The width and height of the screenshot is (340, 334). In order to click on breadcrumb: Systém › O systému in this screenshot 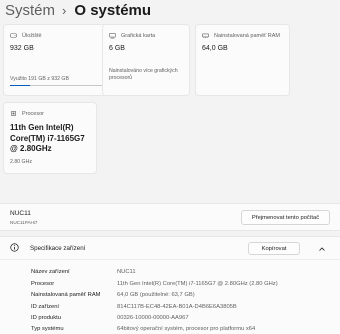, I will do `click(78, 10)`.